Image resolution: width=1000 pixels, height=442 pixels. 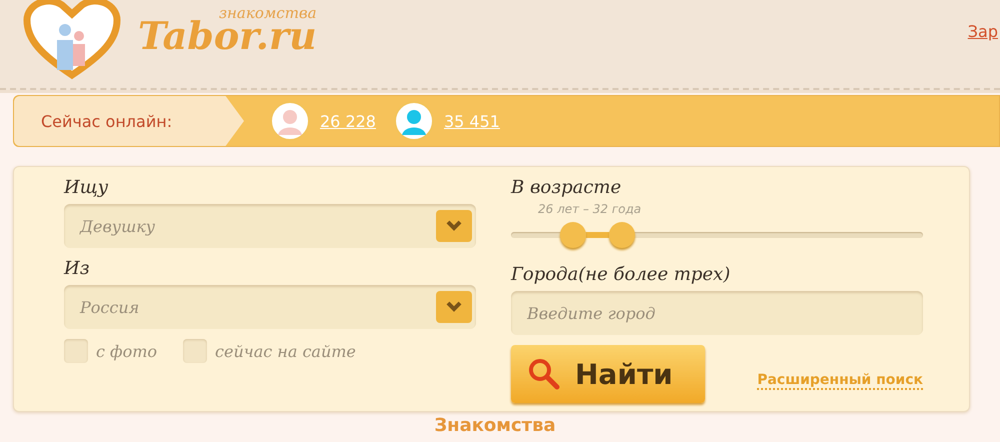 I want to click on age-range-reading: 26 лет – 32 года, so click(x=590, y=209).